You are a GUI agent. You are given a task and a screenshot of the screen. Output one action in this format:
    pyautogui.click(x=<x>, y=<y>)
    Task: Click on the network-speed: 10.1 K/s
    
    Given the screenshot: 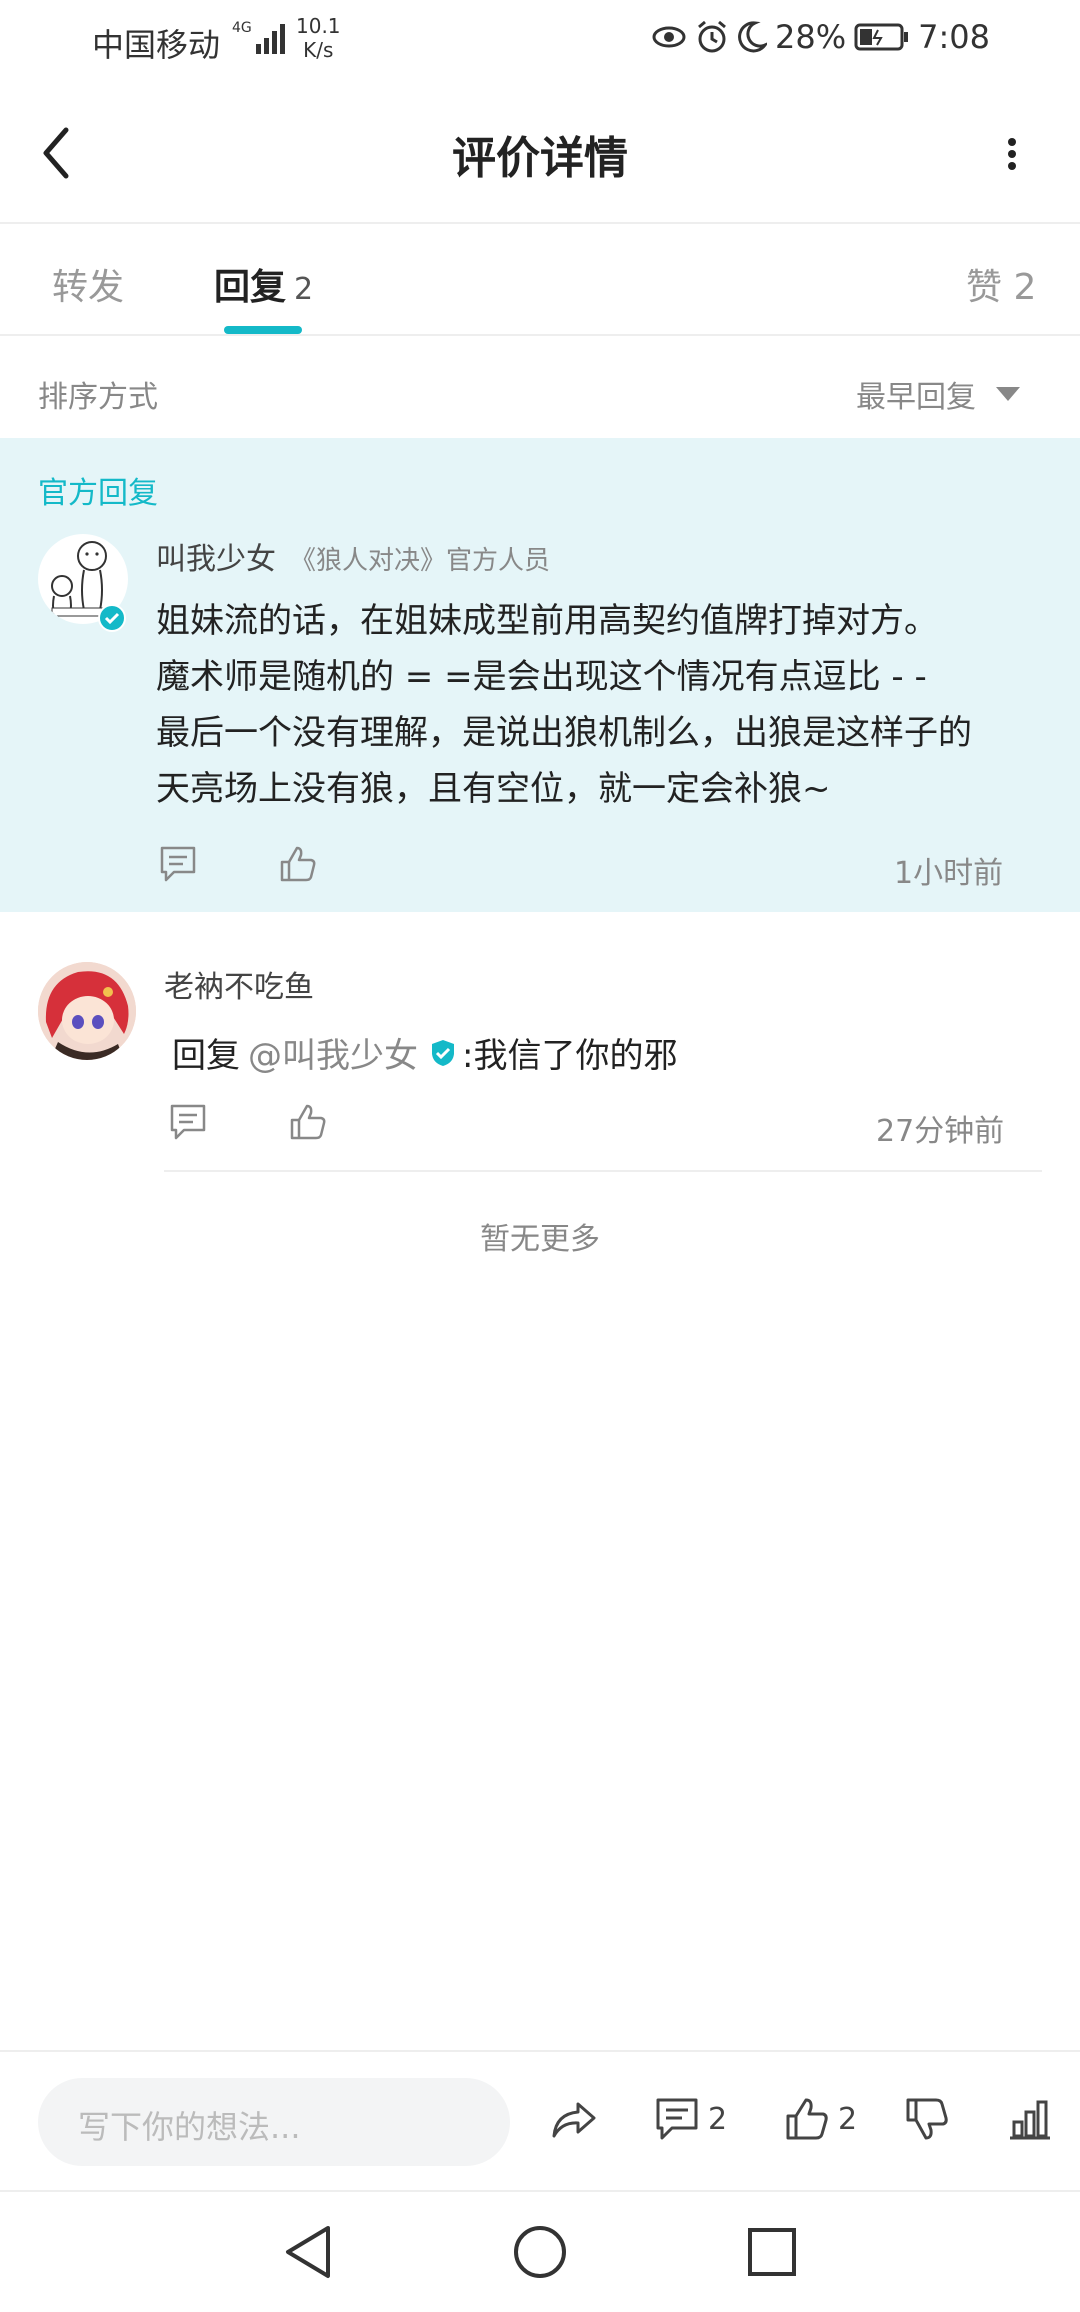 What is the action you would take?
    pyautogui.click(x=318, y=38)
    